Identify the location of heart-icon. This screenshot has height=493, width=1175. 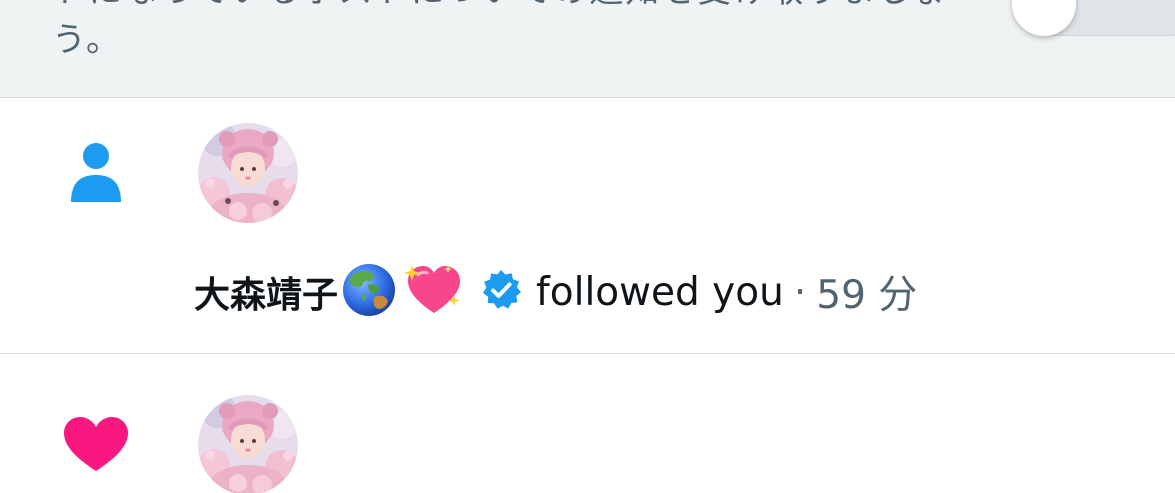
(96, 446).